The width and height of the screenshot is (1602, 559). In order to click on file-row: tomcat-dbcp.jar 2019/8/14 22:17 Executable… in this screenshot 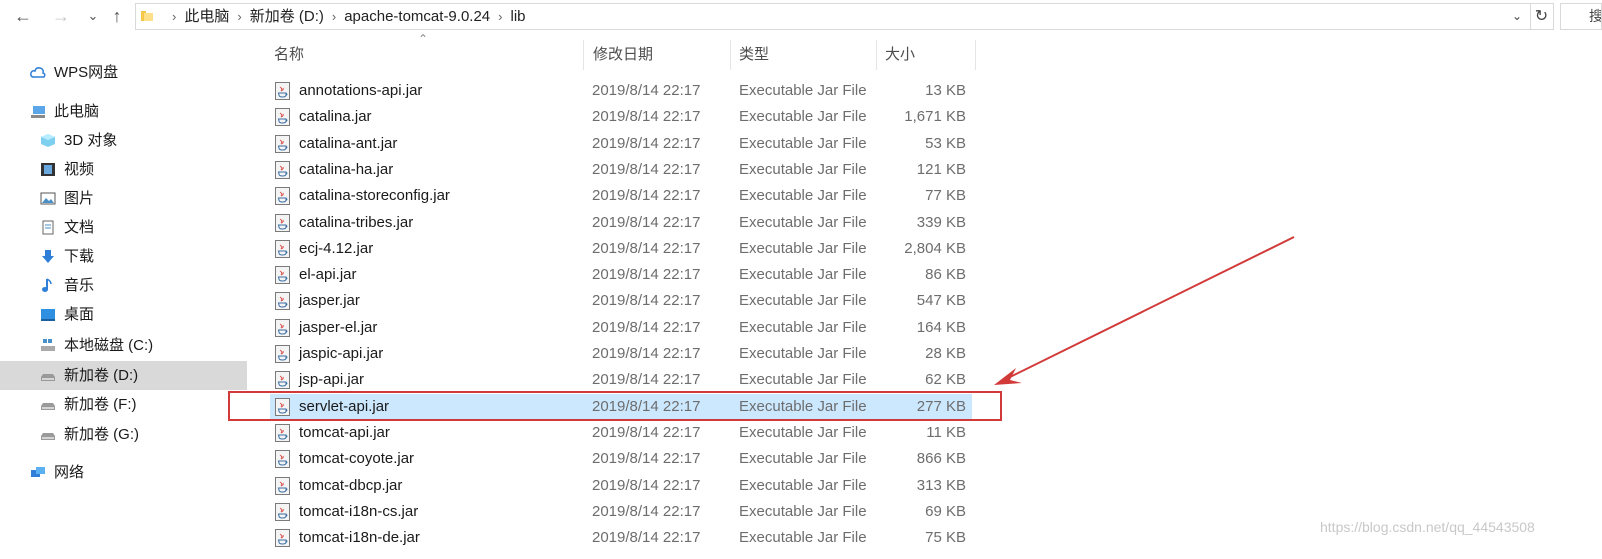, I will do `click(621, 486)`.